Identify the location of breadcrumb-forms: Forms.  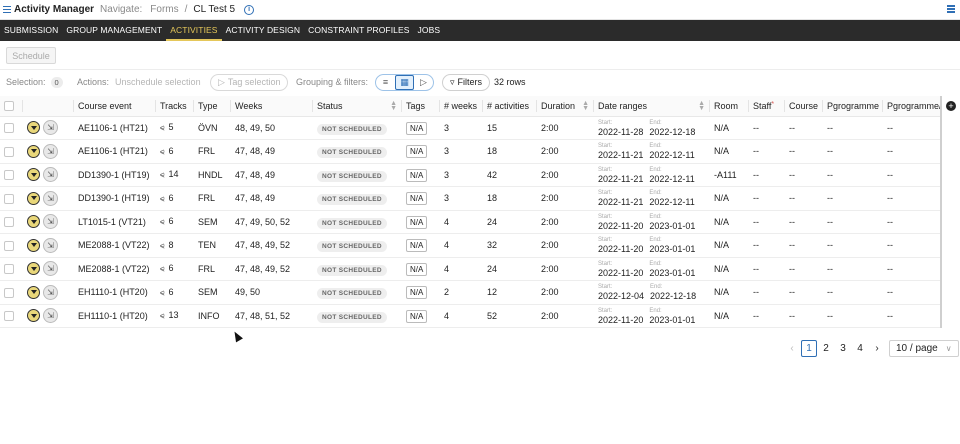
(164, 9).